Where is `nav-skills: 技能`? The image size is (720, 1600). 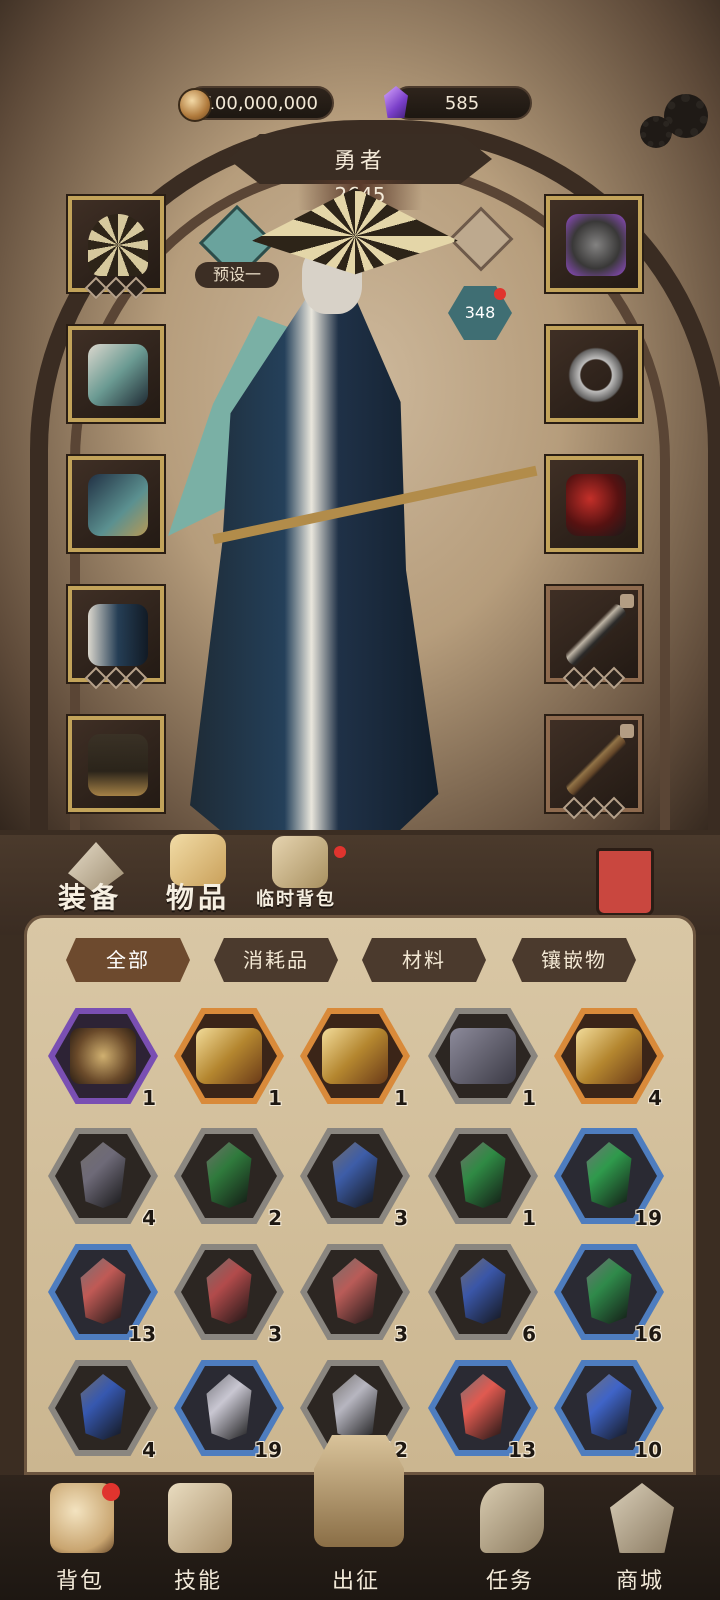 nav-skills: 技能 is located at coordinates (198, 1537).